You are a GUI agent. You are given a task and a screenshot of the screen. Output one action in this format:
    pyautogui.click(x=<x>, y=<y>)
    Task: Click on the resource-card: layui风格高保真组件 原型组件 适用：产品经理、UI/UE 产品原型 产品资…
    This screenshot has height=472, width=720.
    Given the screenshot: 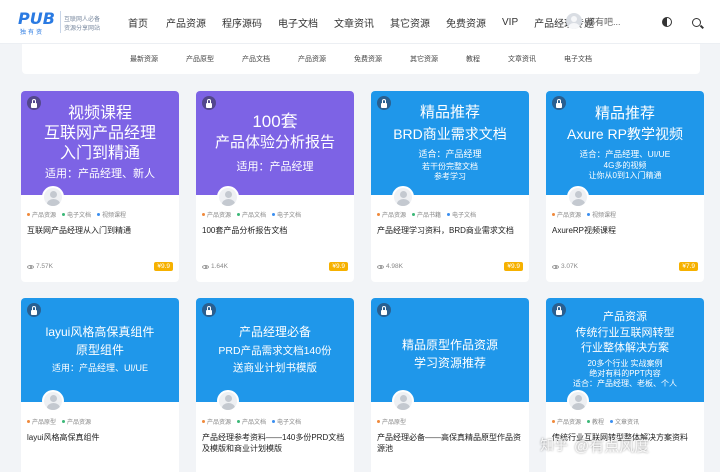 What is the action you would take?
    pyautogui.click(x=100, y=385)
    